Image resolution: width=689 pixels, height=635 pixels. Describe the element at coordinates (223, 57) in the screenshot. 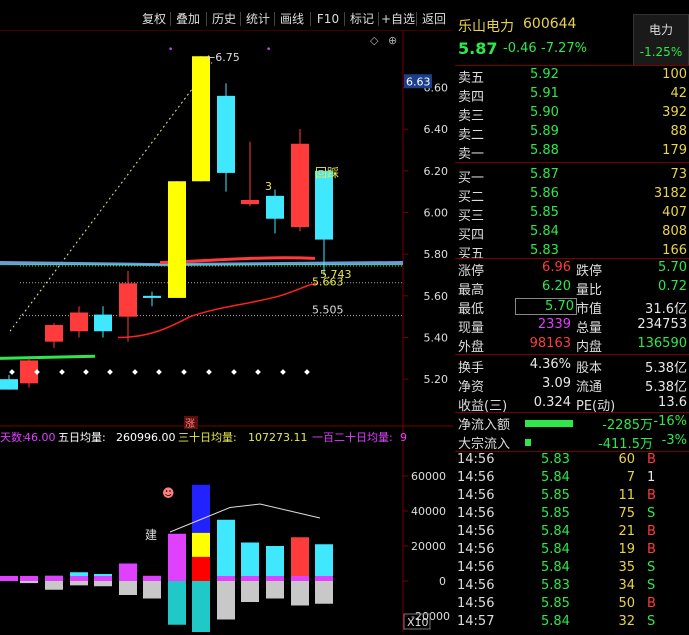

I see `high-label: ←6.75` at that location.